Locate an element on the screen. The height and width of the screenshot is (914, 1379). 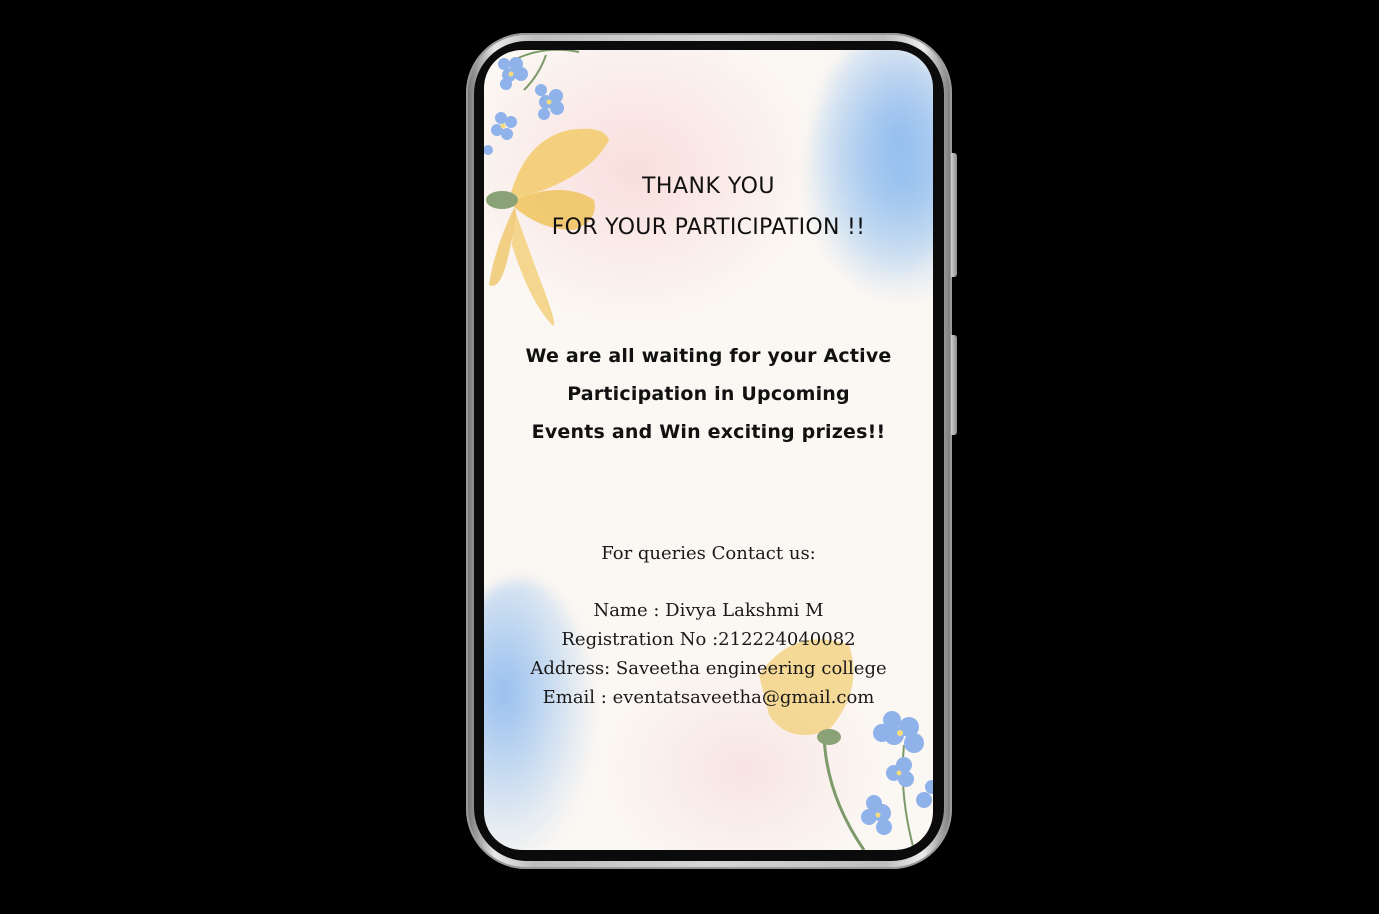
title-line-2: FOR YOUR PARTICIPATION !! is located at coordinates (708, 227).